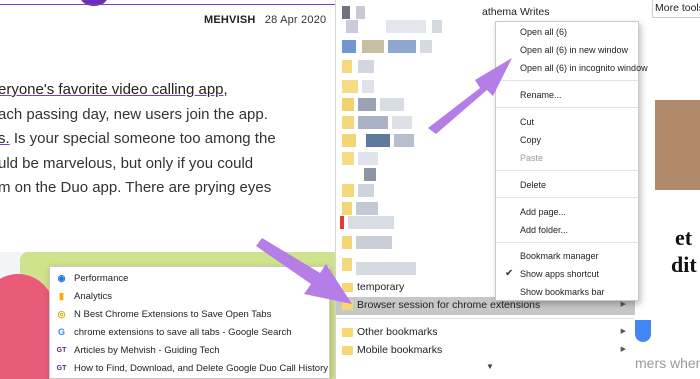 This screenshot has width=700, height=379. What do you see at coordinates (532, 158) in the screenshot?
I see `menu-item-paste: Paste` at bounding box center [532, 158].